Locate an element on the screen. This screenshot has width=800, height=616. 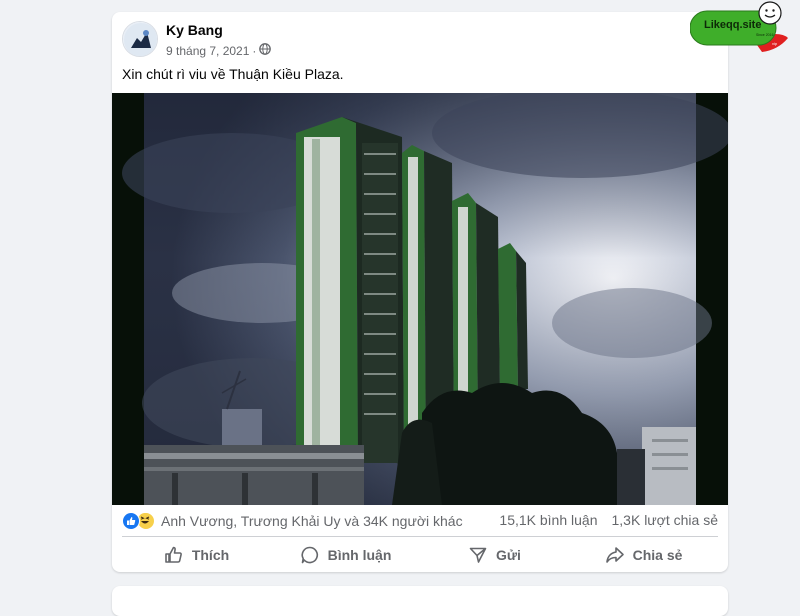
comment-button: Bình luận is located at coordinates (345, 555).